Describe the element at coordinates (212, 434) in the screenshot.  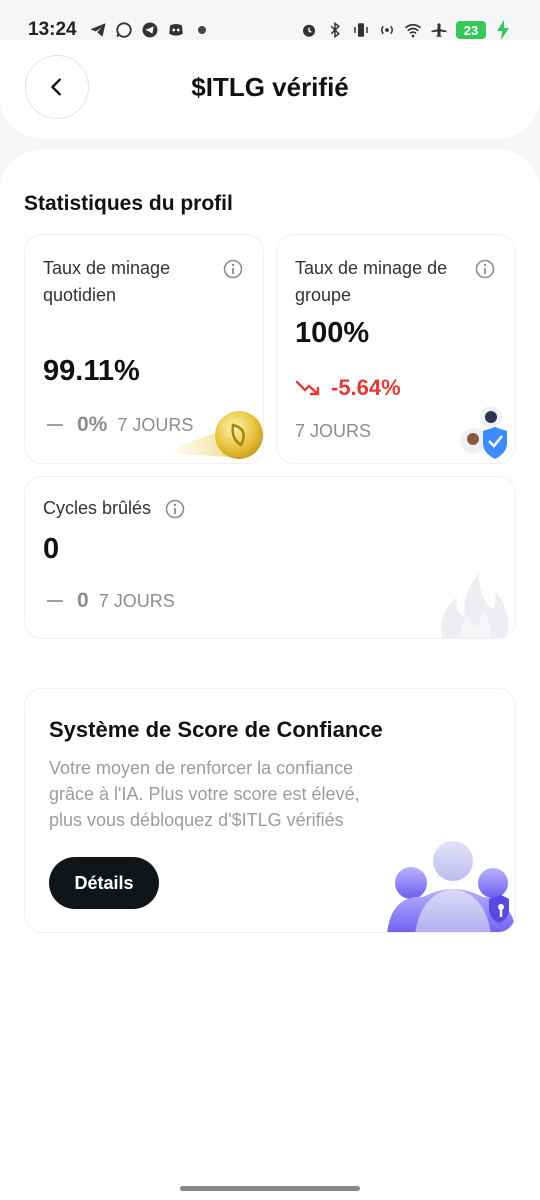
I see `coin-icon` at that location.